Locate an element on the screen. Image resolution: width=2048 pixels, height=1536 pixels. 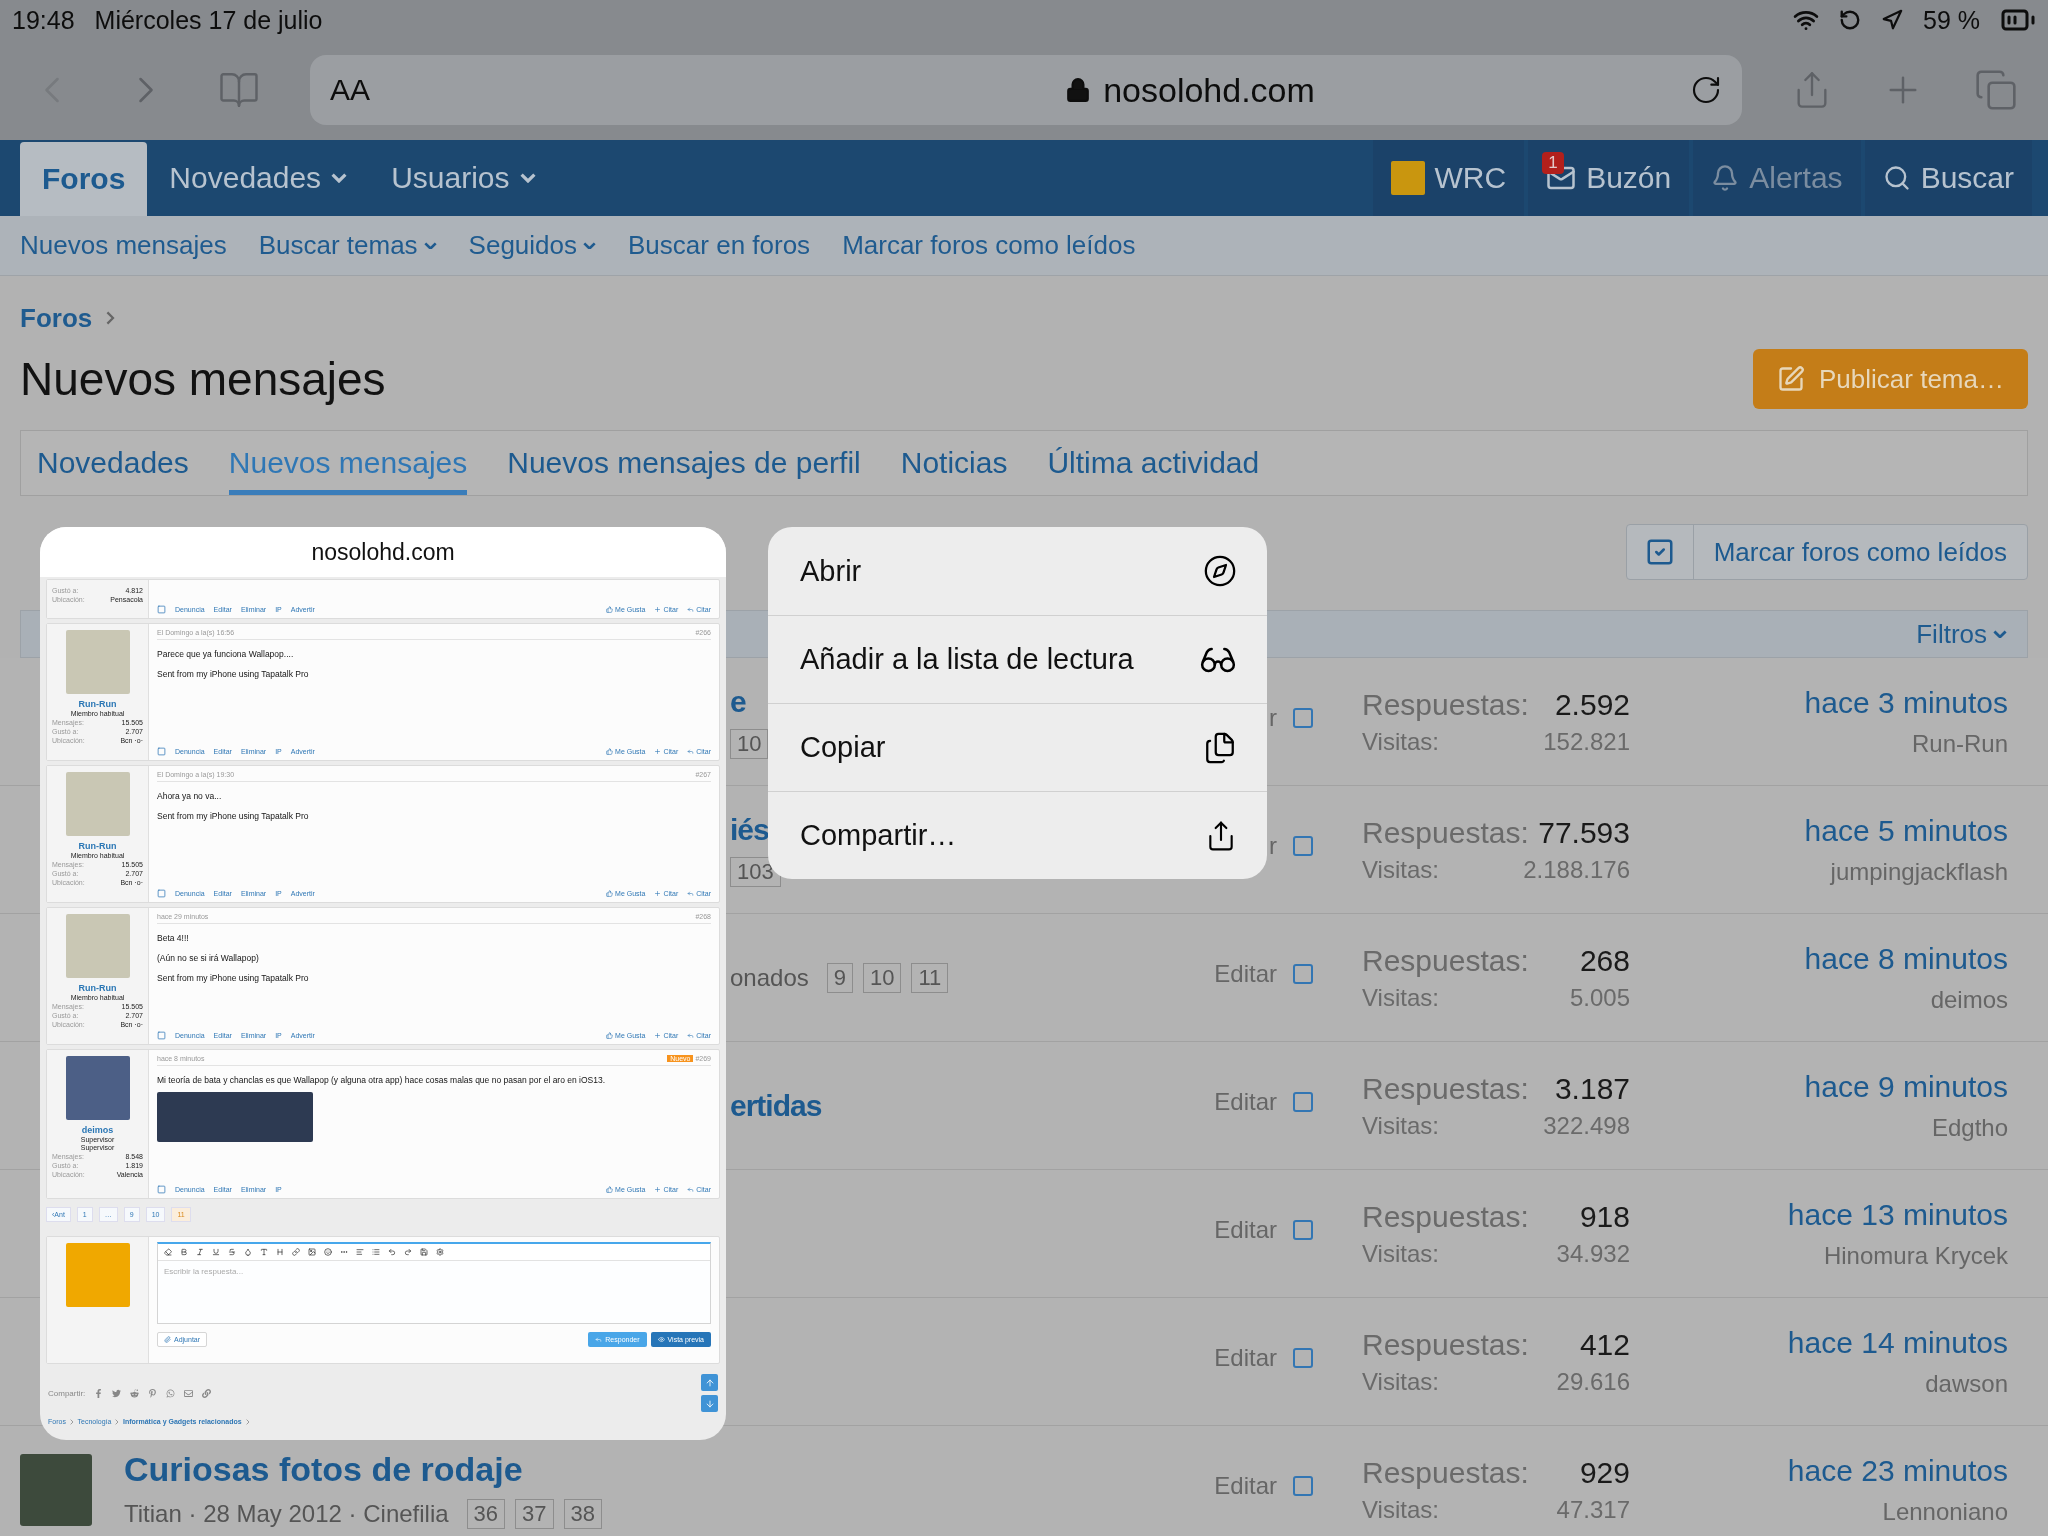
tab: Noticias is located at coordinates (954, 463).